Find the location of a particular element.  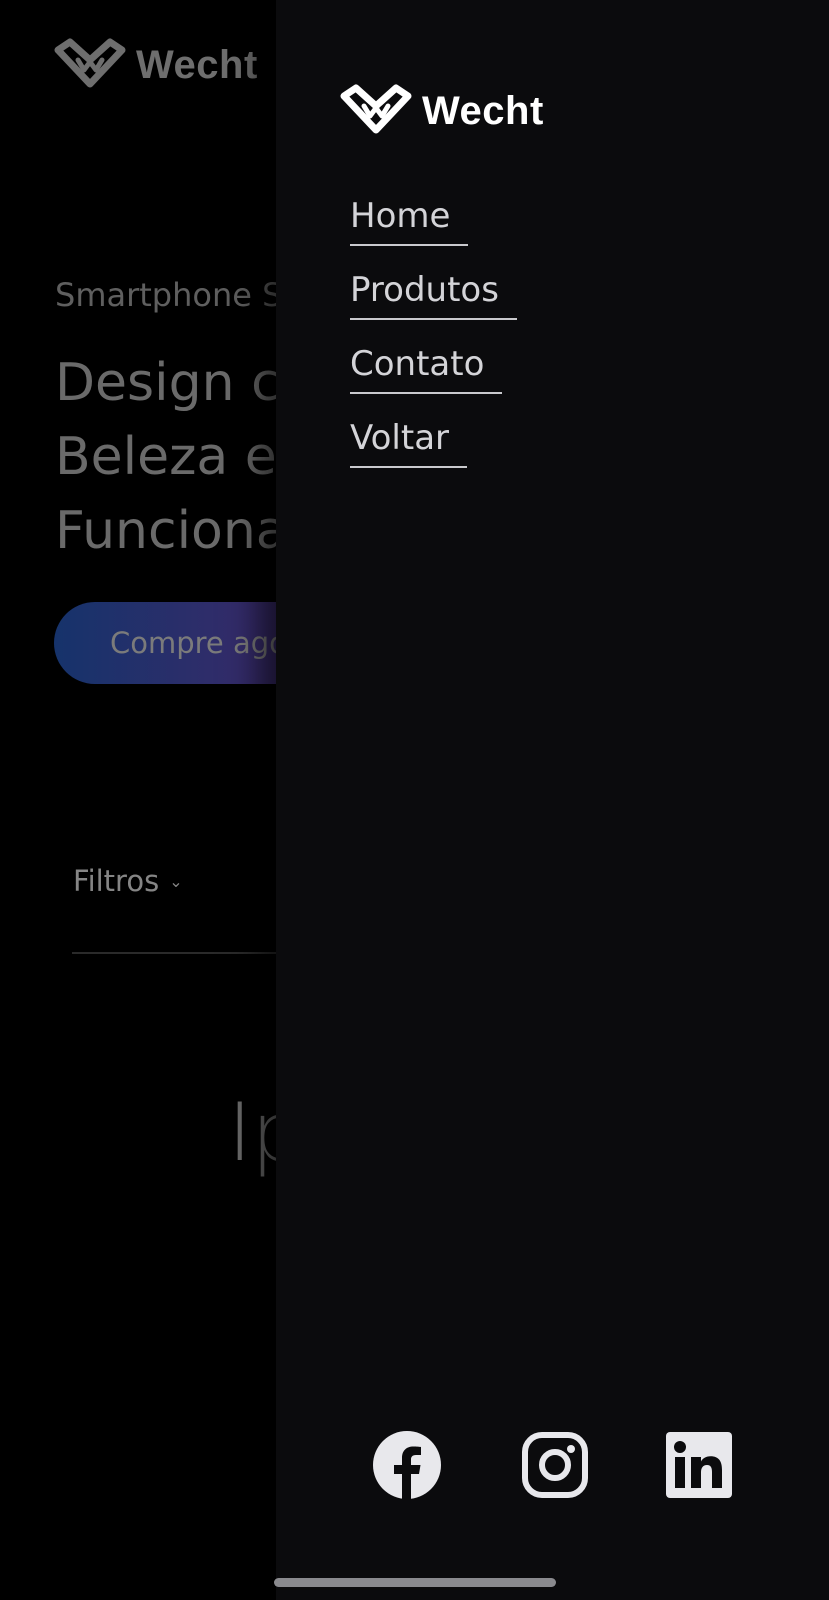

hero-heading-line: Funciona is located at coordinates (171, 531).